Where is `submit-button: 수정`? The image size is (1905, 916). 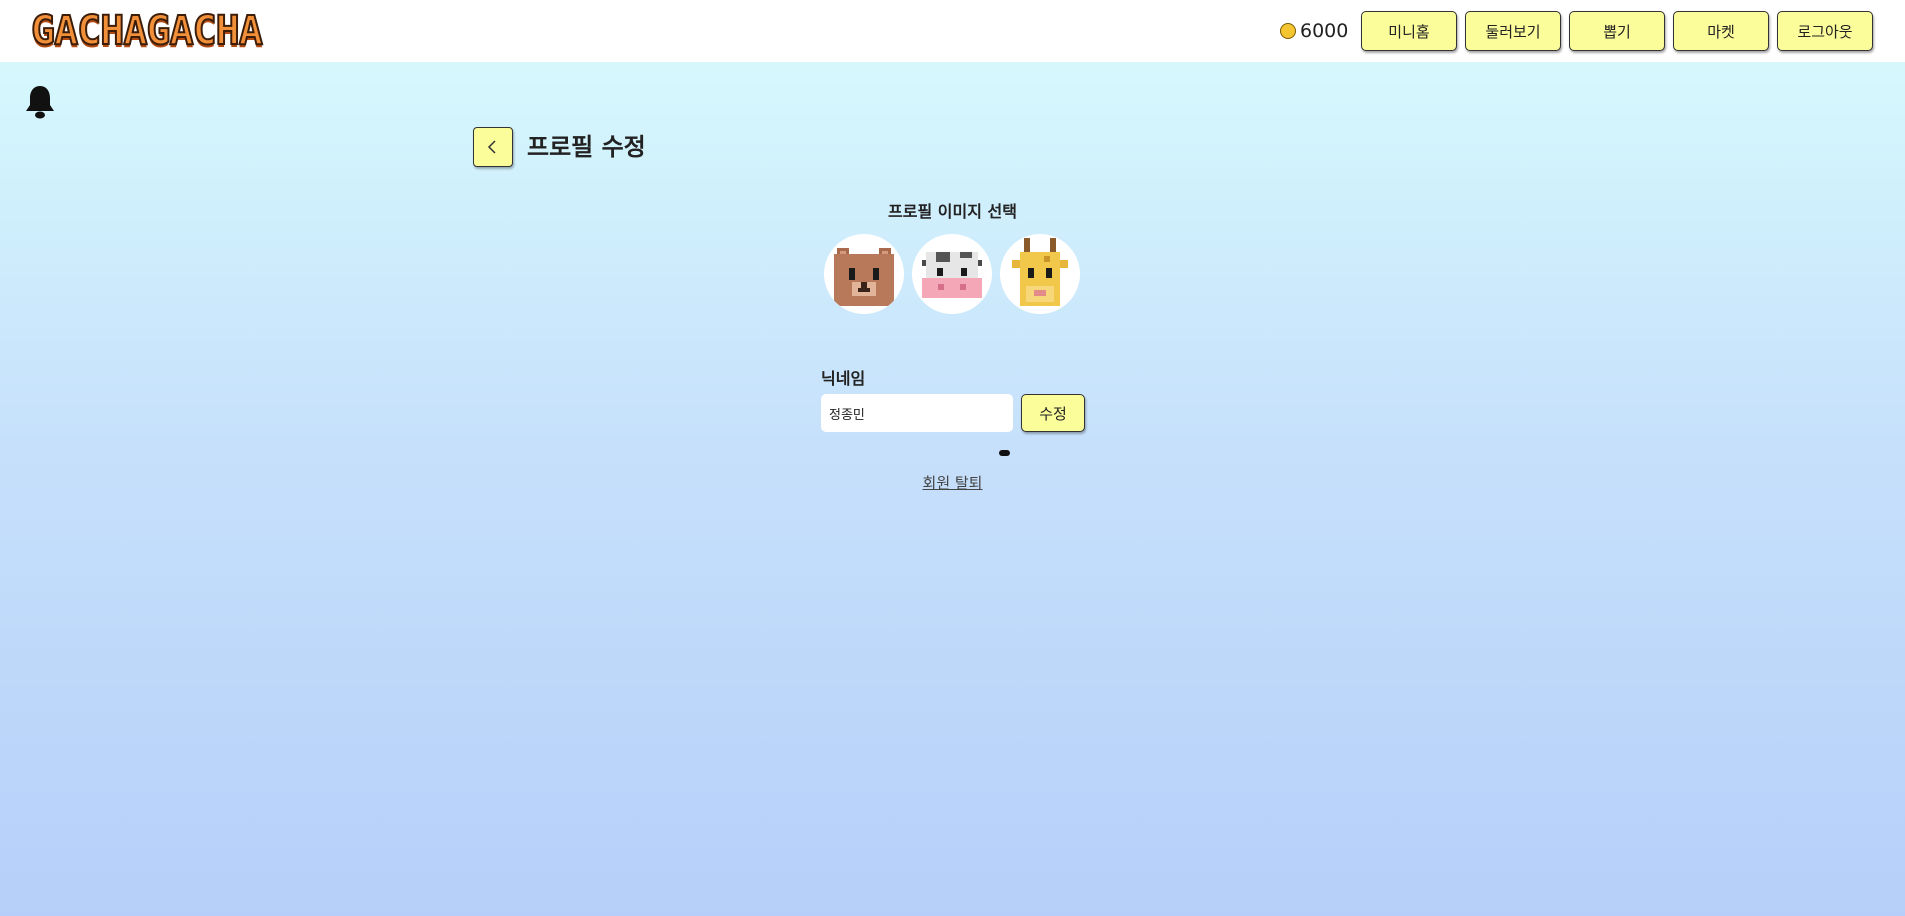 submit-button: 수정 is located at coordinates (1053, 413).